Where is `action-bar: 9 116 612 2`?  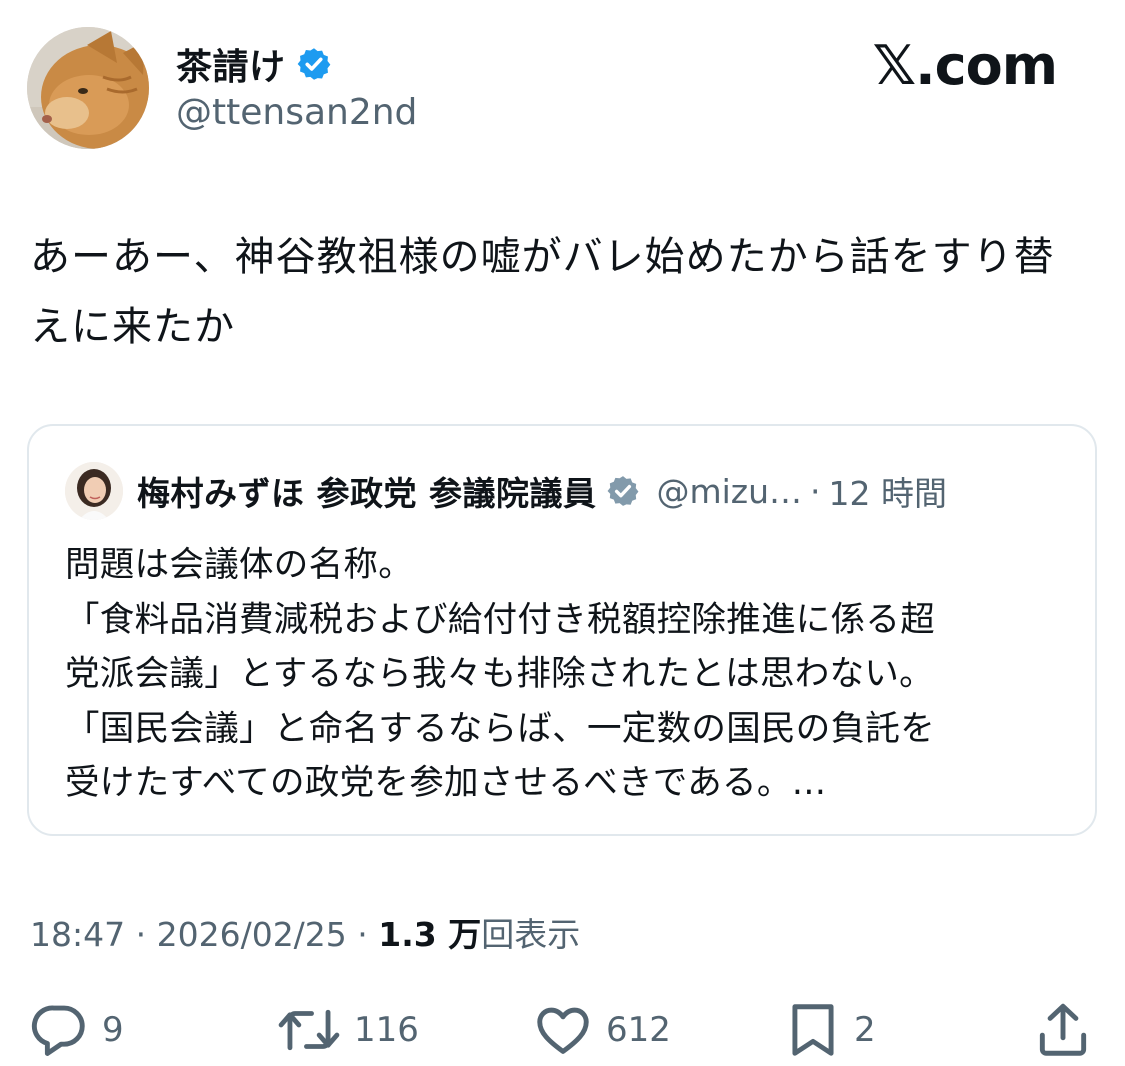 action-bar: 9 116 612 2 is located at coordinates (562, 1031).